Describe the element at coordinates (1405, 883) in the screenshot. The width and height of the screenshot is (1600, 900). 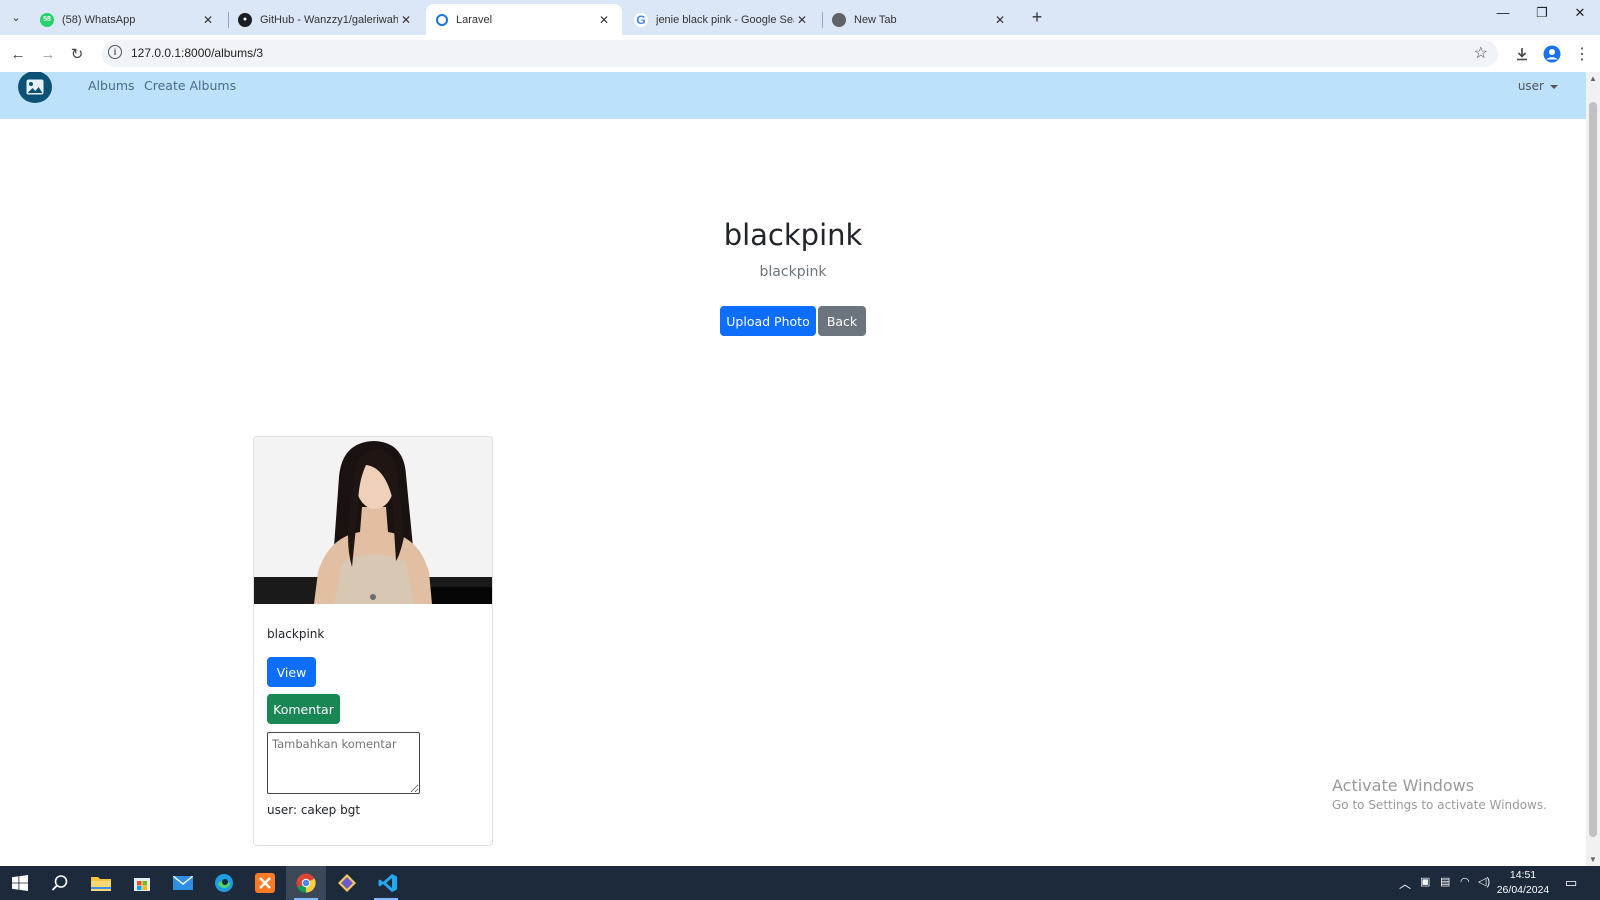
I see `chevron-up-icon: ︿` at that location.